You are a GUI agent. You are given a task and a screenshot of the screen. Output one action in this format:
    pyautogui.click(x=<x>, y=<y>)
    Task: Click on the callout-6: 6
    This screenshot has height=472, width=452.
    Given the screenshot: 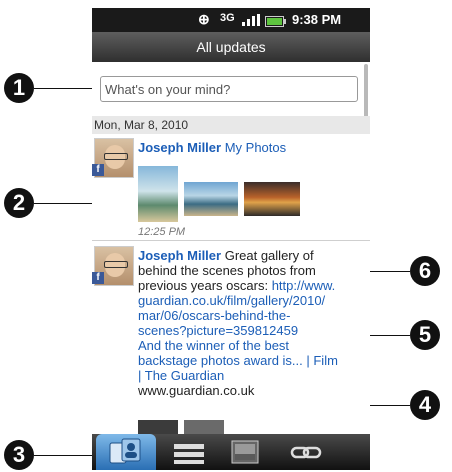 What is the action you would take?
    pyautogui.click(x=425, y=271)
    